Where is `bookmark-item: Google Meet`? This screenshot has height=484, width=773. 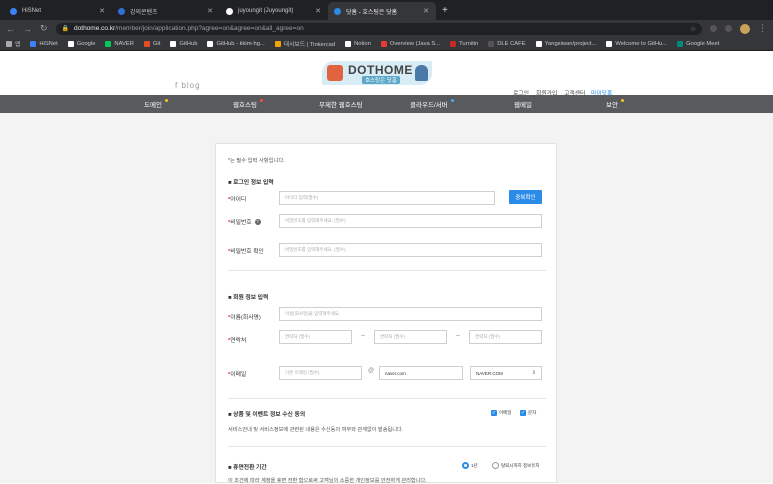
bookmark-item: Google Meet is located at coordinates (698, 43).